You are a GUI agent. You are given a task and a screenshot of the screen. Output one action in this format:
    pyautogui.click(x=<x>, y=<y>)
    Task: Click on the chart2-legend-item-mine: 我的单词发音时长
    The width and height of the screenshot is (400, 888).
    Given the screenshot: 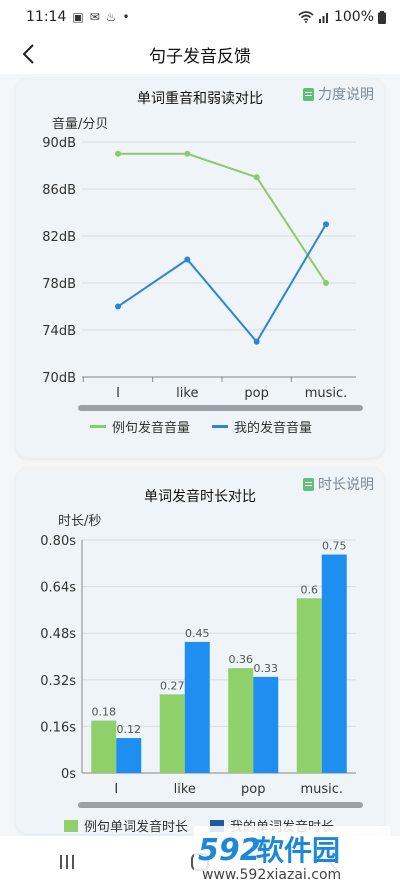 What is the action you would take?
    pyautogui.click(x=272, y=825)
    